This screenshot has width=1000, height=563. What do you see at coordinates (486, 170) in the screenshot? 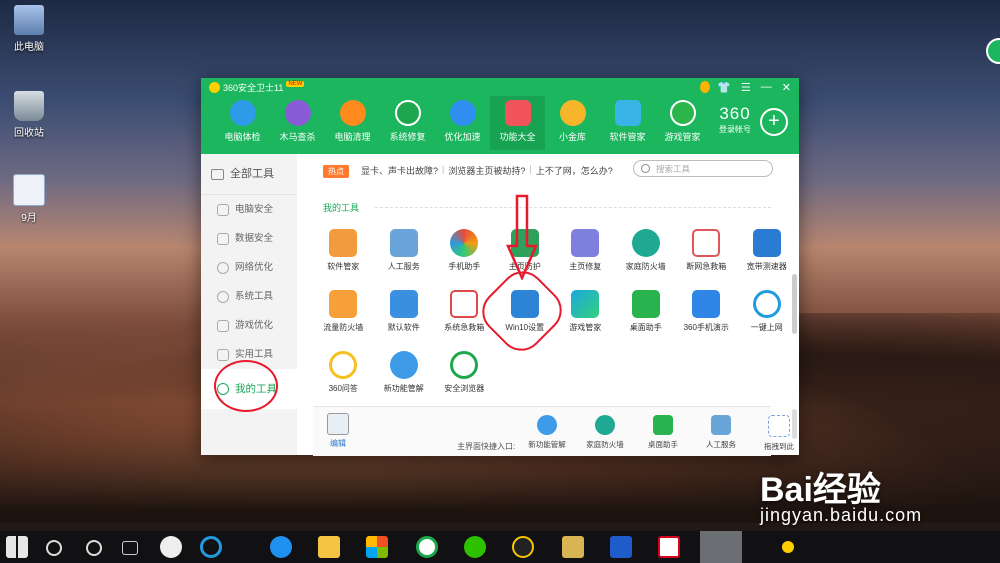
I see `tip-link: 浏览器主页被劫持?` at bounding box center [486, 170].